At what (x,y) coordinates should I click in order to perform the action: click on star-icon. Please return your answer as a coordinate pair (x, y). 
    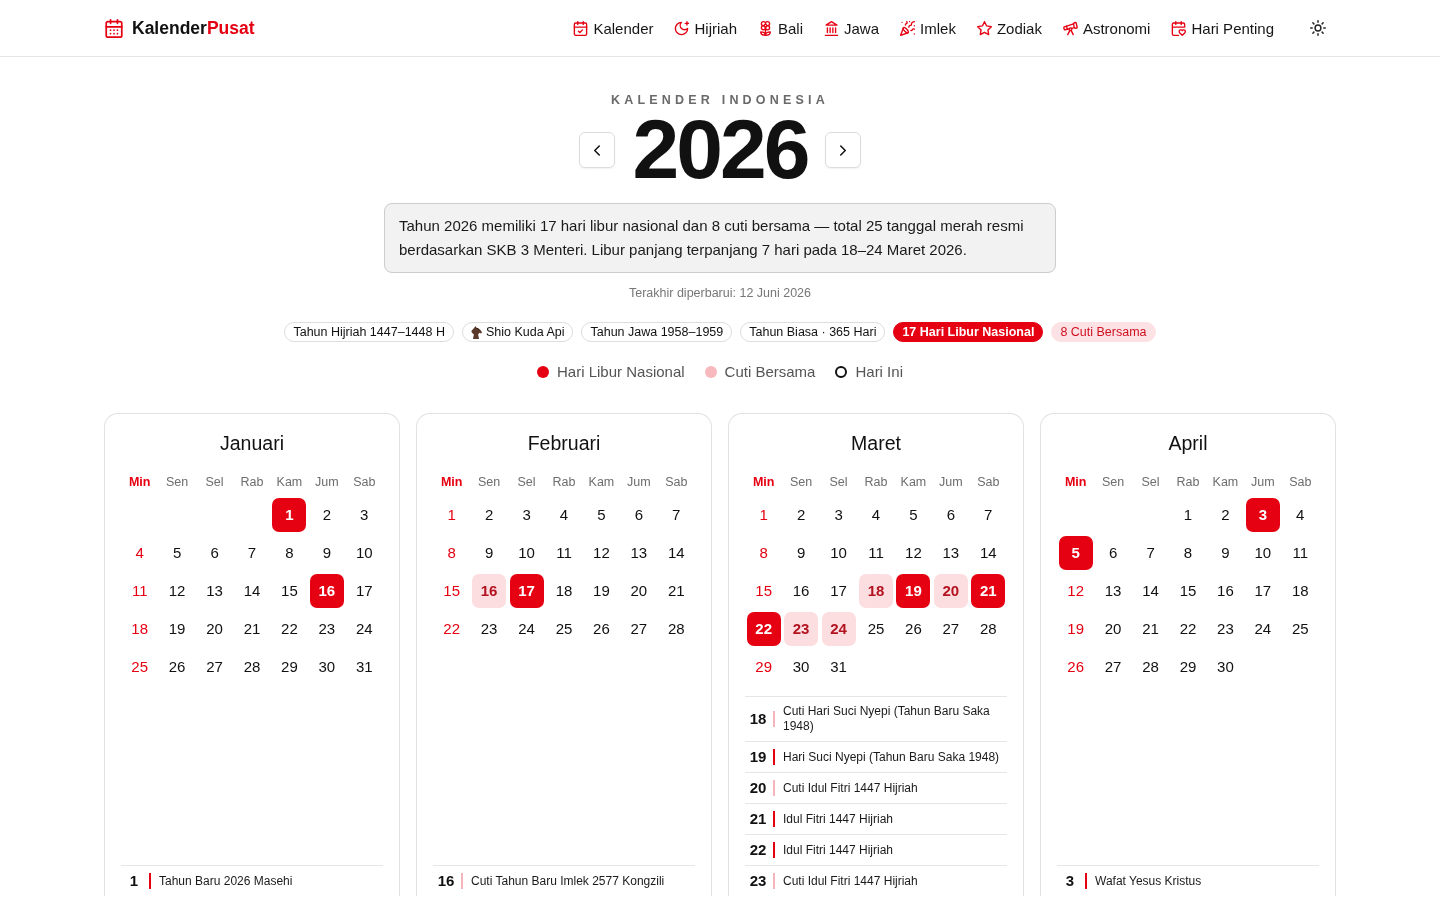
    Looking at the image, I should click on (984, 28).